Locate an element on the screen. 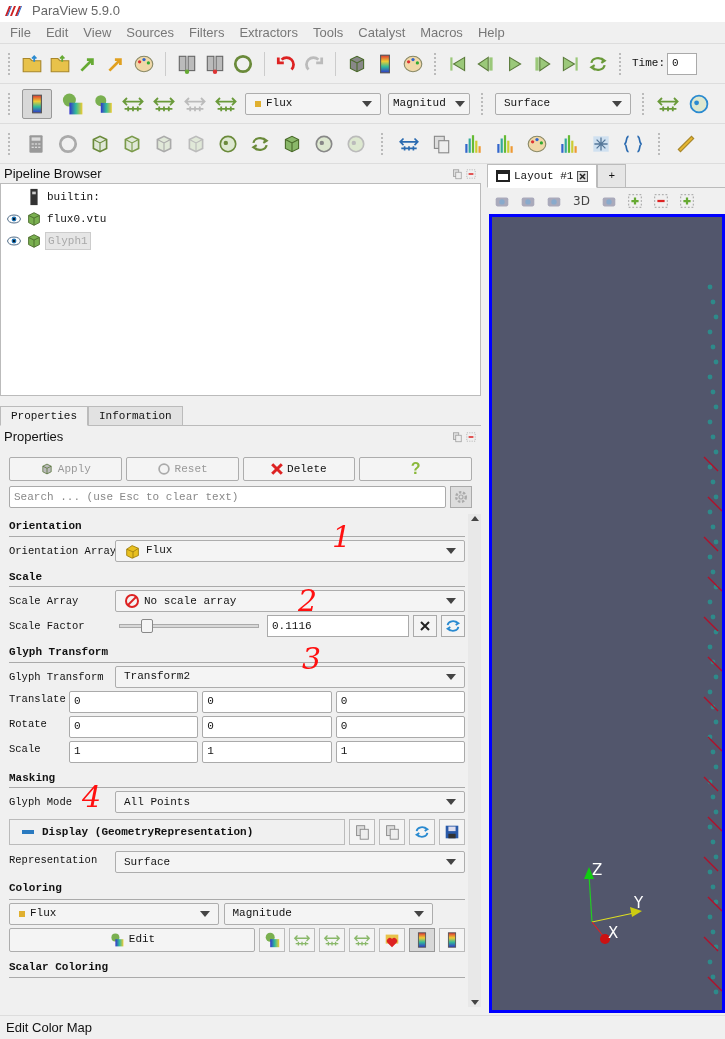 The image size is (725, 1039). display-title: Display (GeometryRepresentation) is located at coordinates (148, 832).